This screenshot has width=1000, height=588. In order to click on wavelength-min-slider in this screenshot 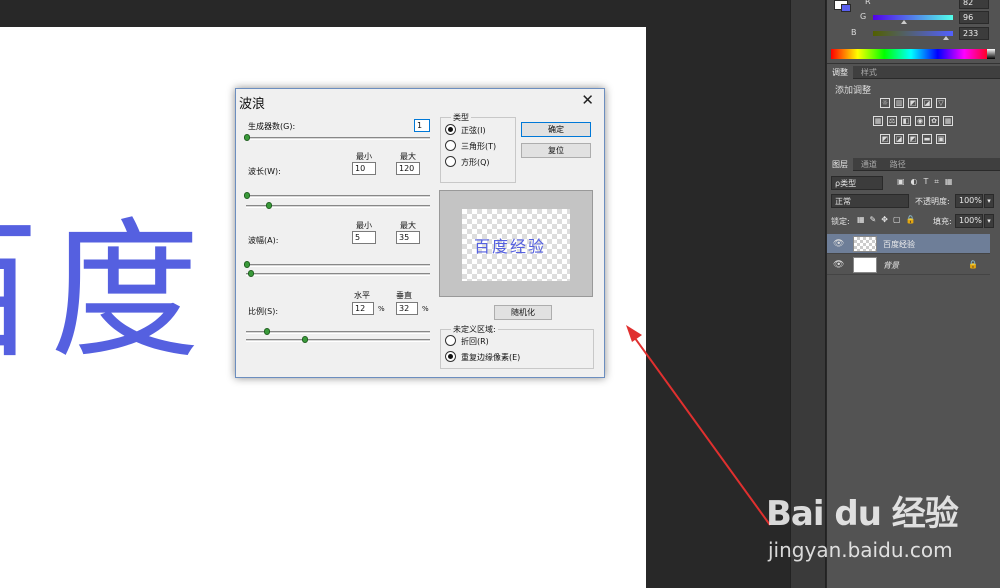, I will do `click(337, 195)`.